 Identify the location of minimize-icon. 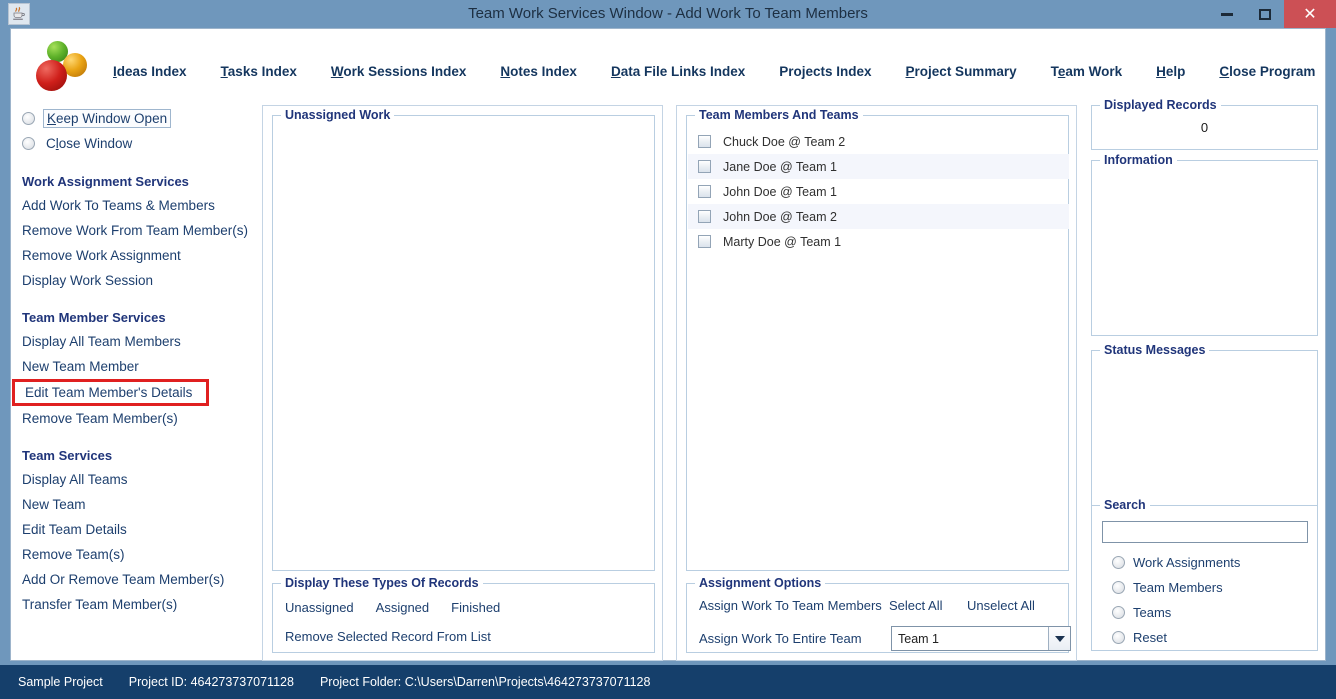
(1227, 14).